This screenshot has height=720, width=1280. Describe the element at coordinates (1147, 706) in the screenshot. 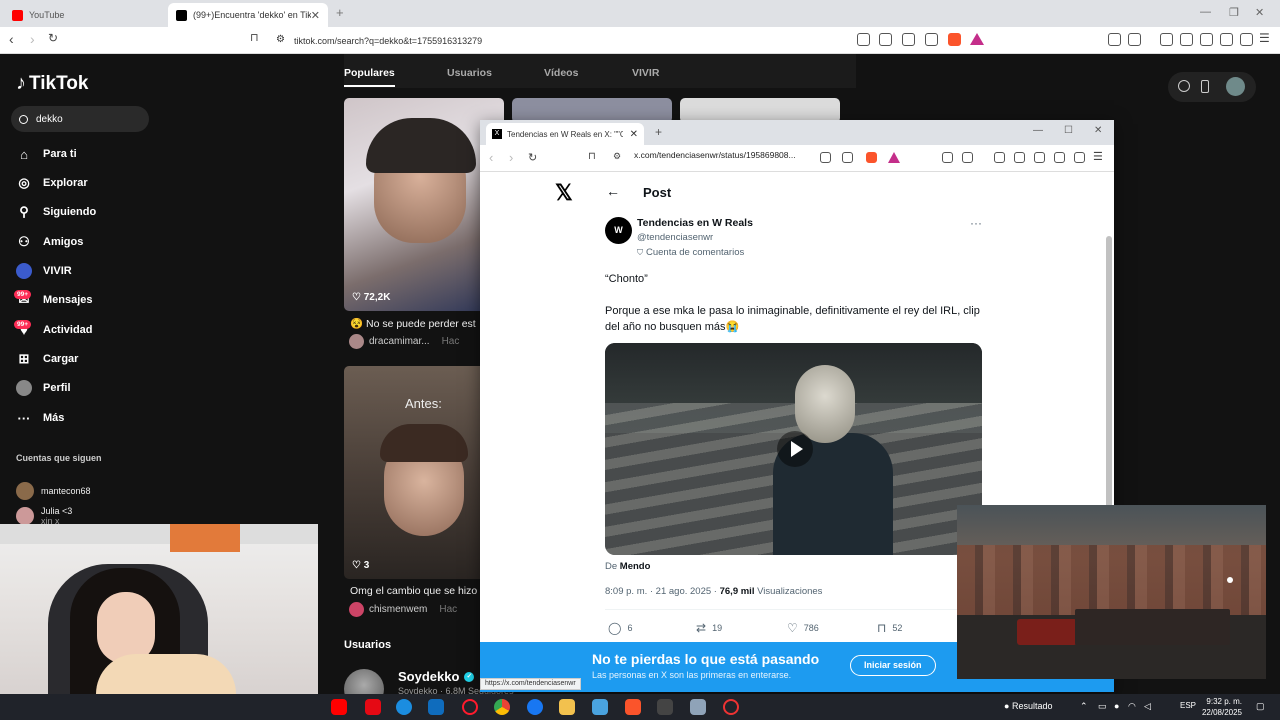

I see `speaker-icon: ◁` at that location.